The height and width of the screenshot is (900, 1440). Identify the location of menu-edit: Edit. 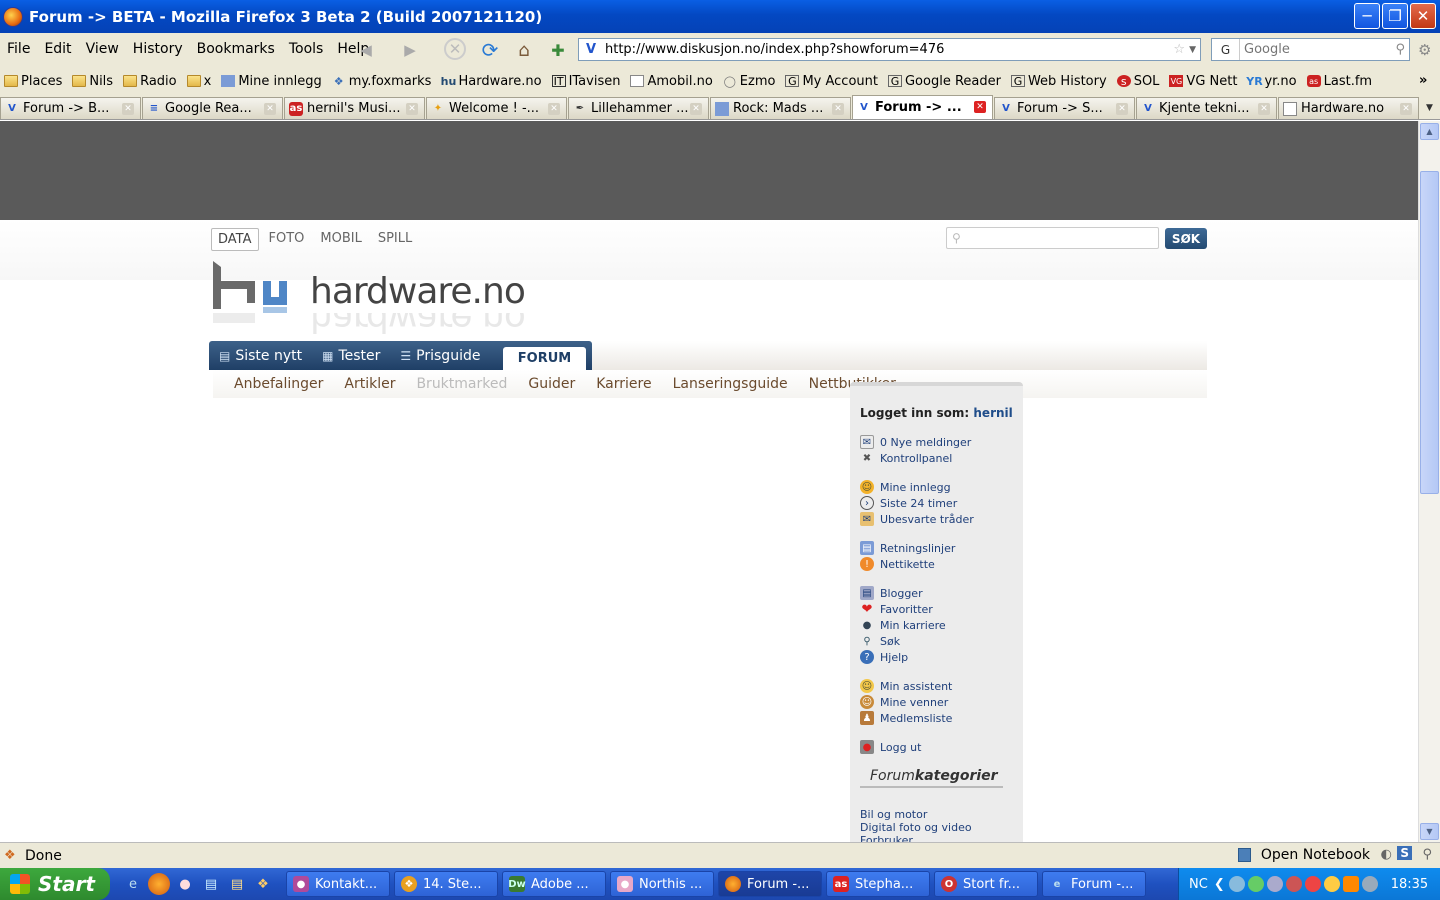
(57, 49).